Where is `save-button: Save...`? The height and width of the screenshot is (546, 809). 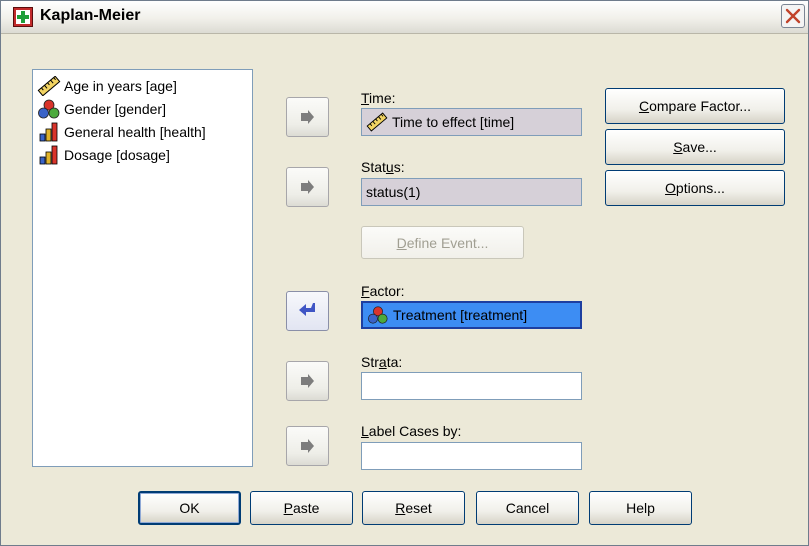 save-button: Save... is located at coordinates (695, 147).